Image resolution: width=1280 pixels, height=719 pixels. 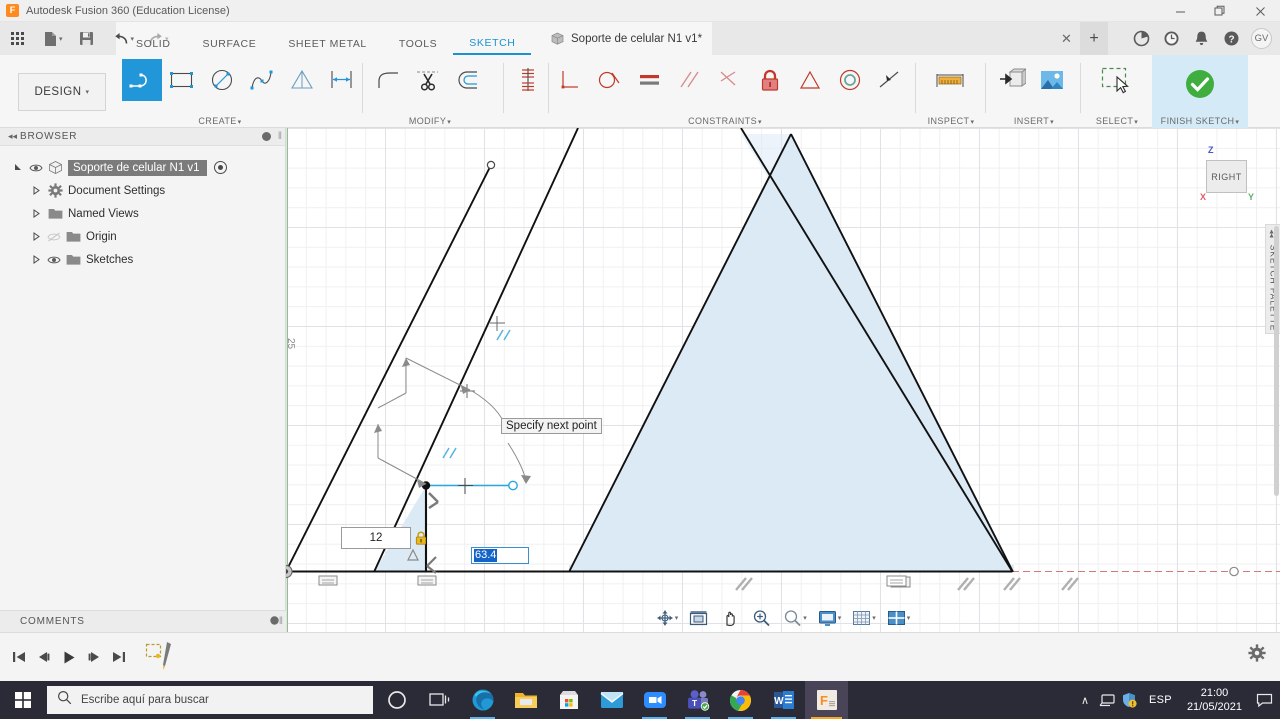 What do you see at coordinates (1200, 84) in the screenshot?
I see `finish-sketch-icon` at bounding box center [1200, 84].